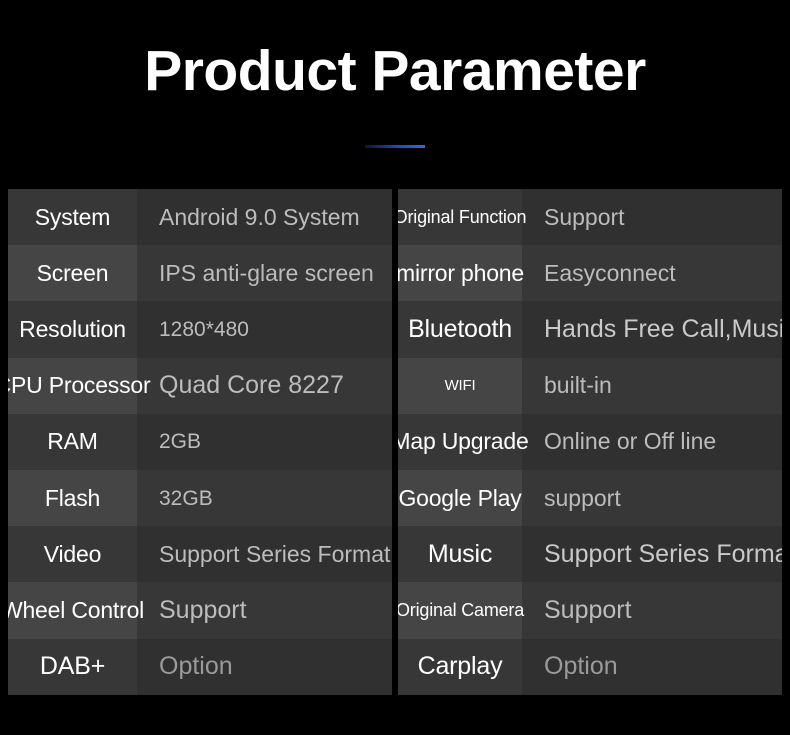 This screenshot has width=790, height=735. What do you see at coordinates (460, 666) in the screenshot?
I see `spec-label: Carplay` at bounding box center [460, 666].